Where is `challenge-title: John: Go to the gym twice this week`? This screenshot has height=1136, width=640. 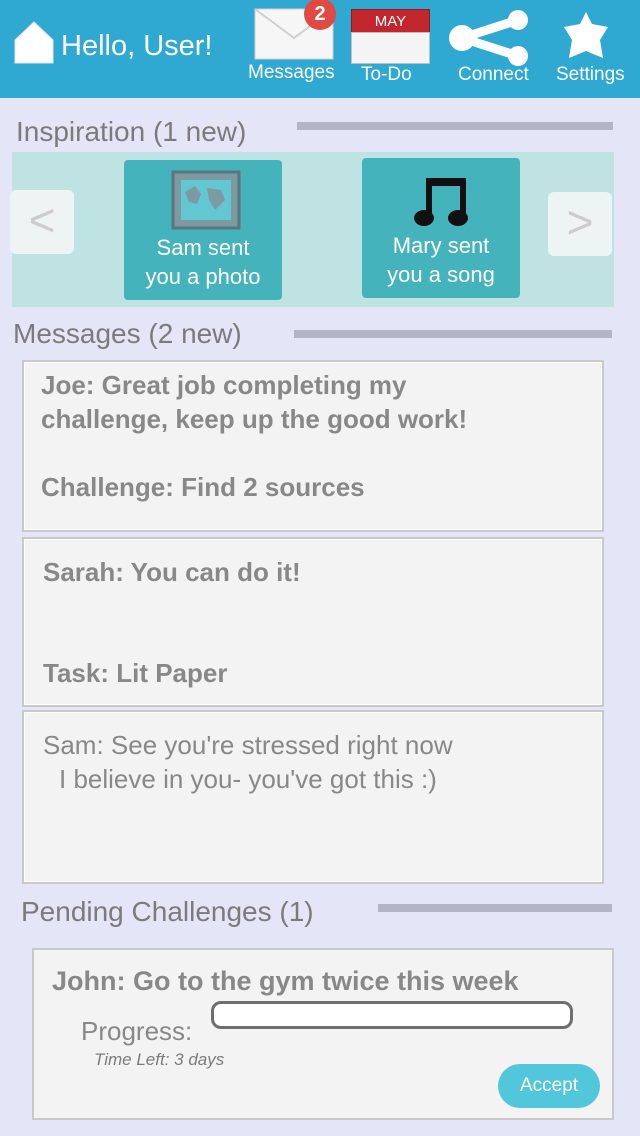 challenge-title: John: Go to the gym twice this week is located at coordinates (285, 981).